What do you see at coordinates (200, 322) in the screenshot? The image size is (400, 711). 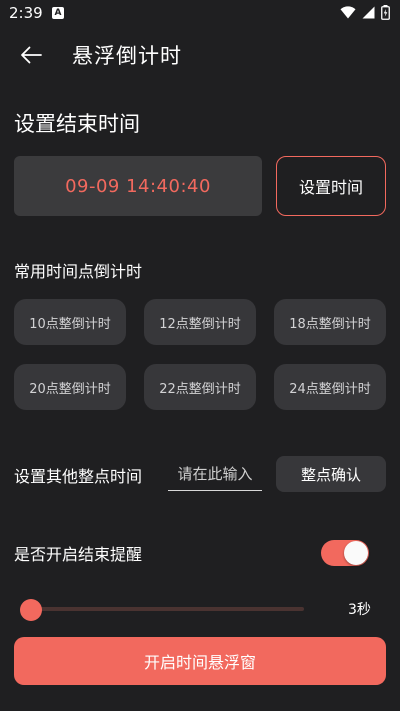 I see `preset-12-button: 12点整倒计时` at bounding box center [200, 322].